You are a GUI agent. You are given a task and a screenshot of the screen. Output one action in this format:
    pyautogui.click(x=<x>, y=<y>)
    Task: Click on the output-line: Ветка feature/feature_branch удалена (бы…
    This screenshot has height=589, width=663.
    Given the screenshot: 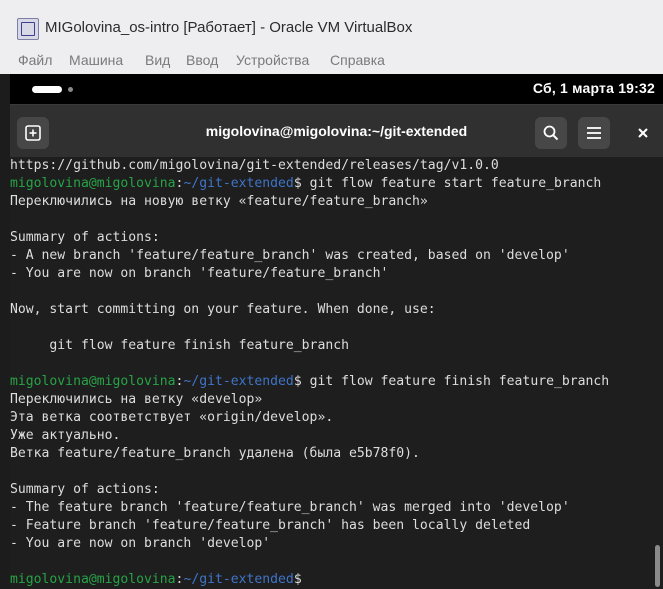 What is the action you would take?
    pyautogui.click(x=215, y=453)
    